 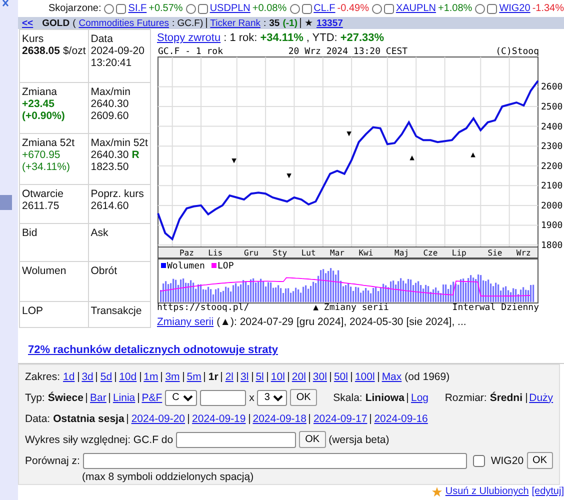 What do you see at coordinates (235, 23) in the screenshot?
I see `link: Ticker Rank` at bounding box center [235, 23].